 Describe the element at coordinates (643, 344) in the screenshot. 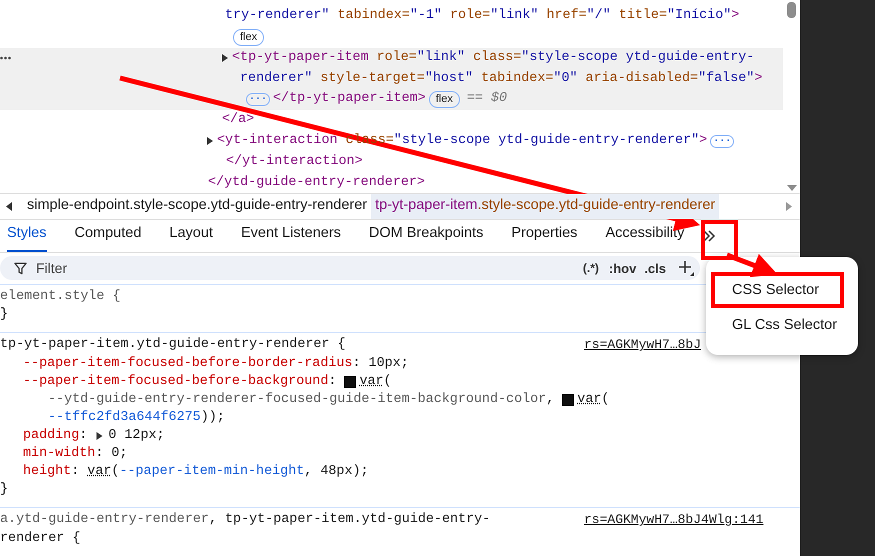

I see `source-link: rs=AGKMywH7…8bJ` at that location.